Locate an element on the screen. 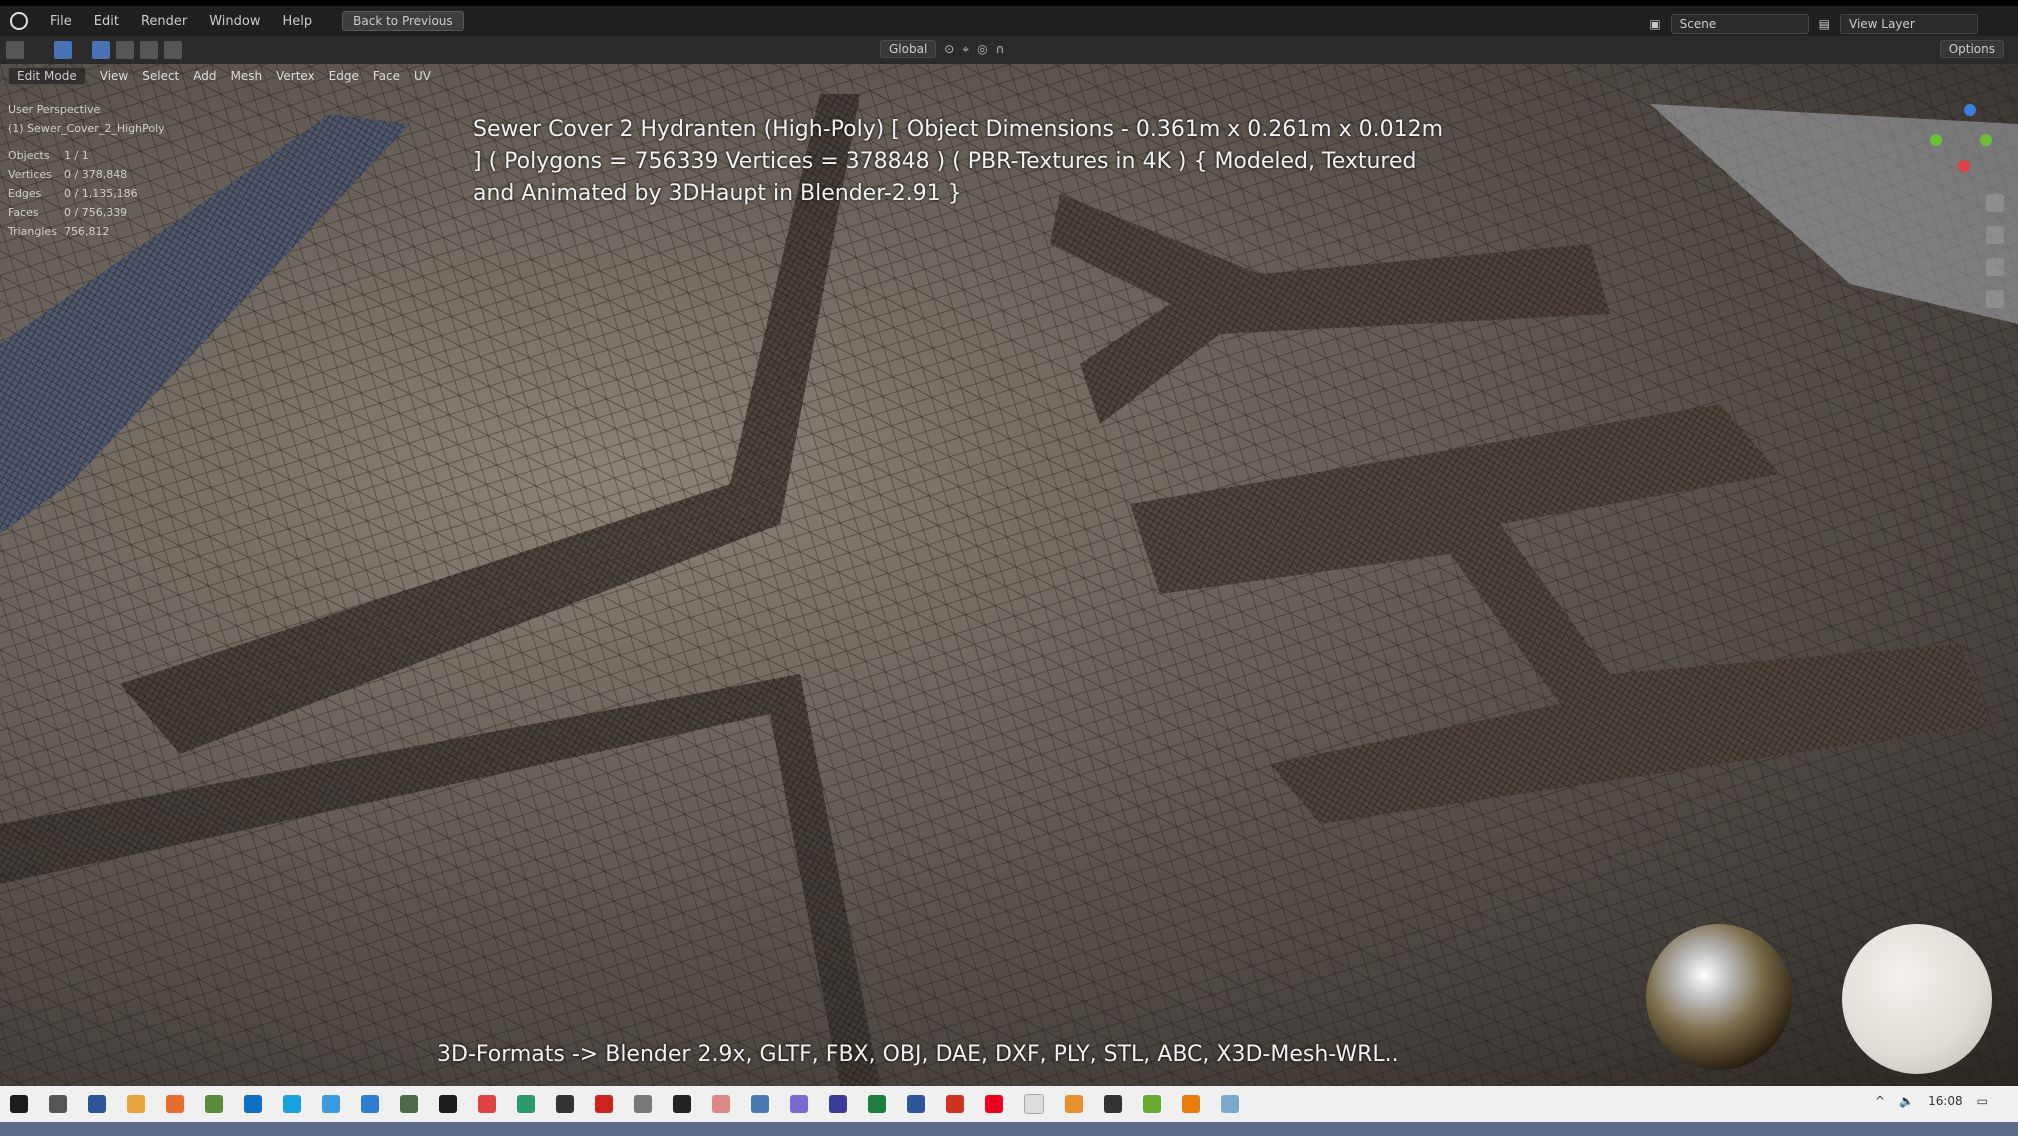 The image size is (2018, 1136). menu-render: Render is located at coordinates (164, 21).